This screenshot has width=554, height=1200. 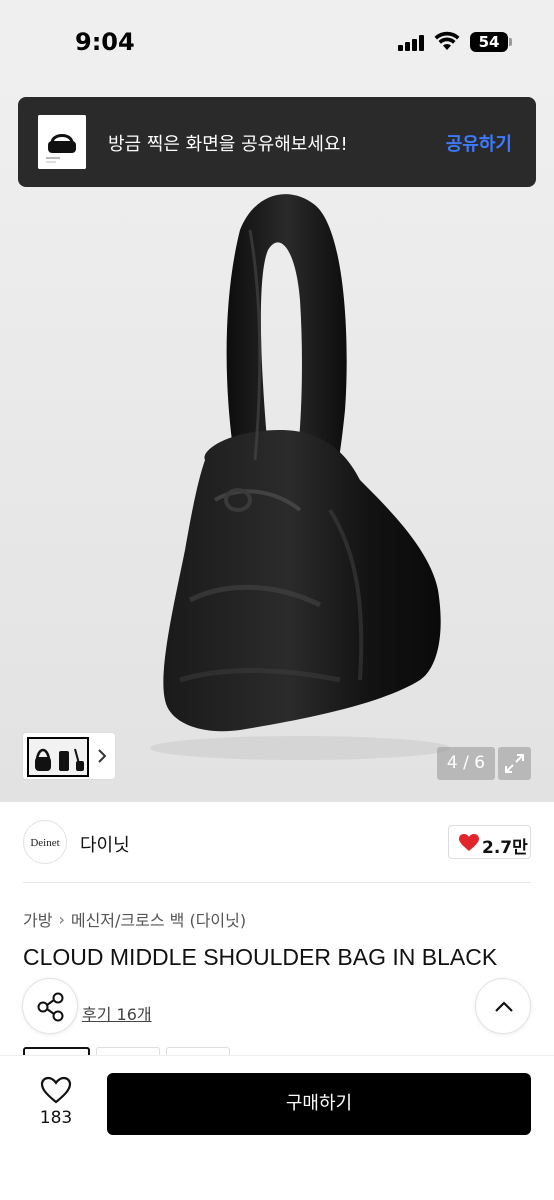 I want to click on bag-thumbnails-icon, so click(x=58, y=757).